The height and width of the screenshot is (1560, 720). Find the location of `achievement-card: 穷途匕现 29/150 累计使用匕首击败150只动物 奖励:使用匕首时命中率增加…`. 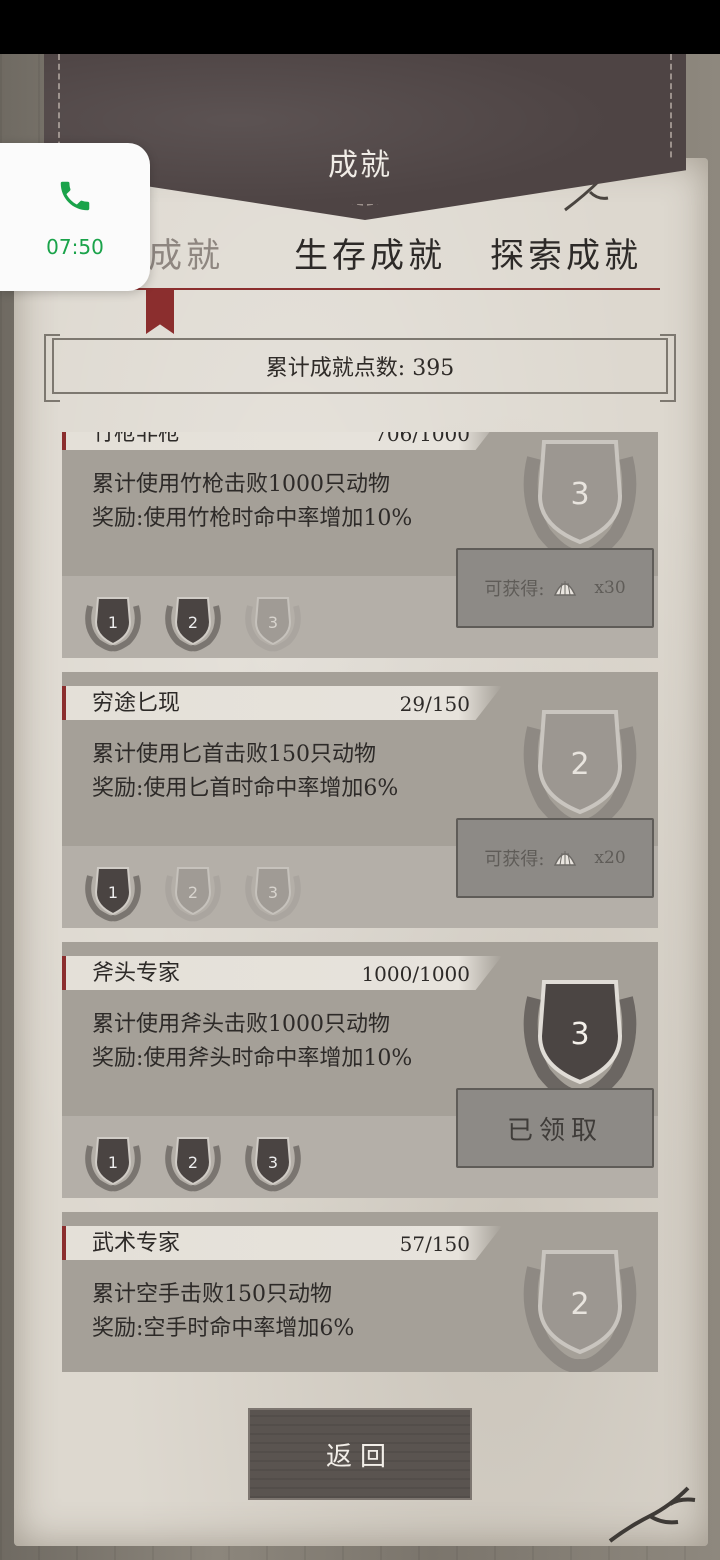

achievement-card: 穷途匕现 29/150 累计使用匕首击败150只动物 奖励:使用匕首时命中率增加… is located at coordinates (360, 800).